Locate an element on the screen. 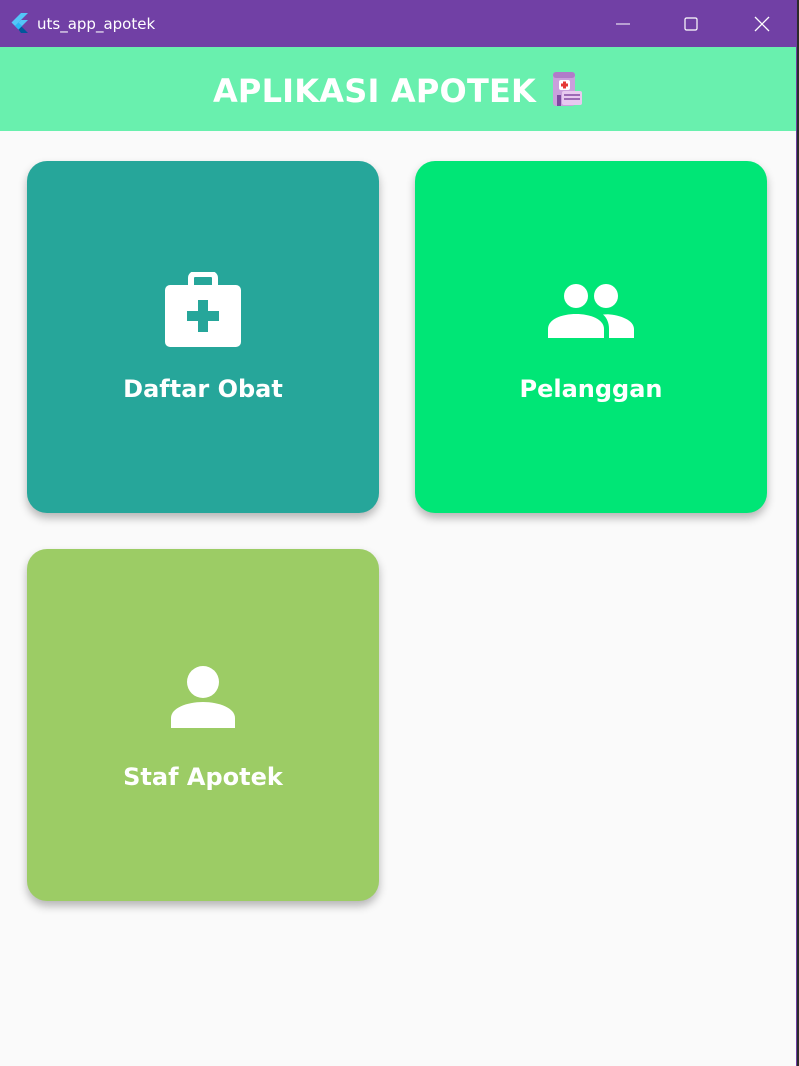 The image size is (799, 1066). tile-label: Staf Apotek is located at coordinates (203, 777).